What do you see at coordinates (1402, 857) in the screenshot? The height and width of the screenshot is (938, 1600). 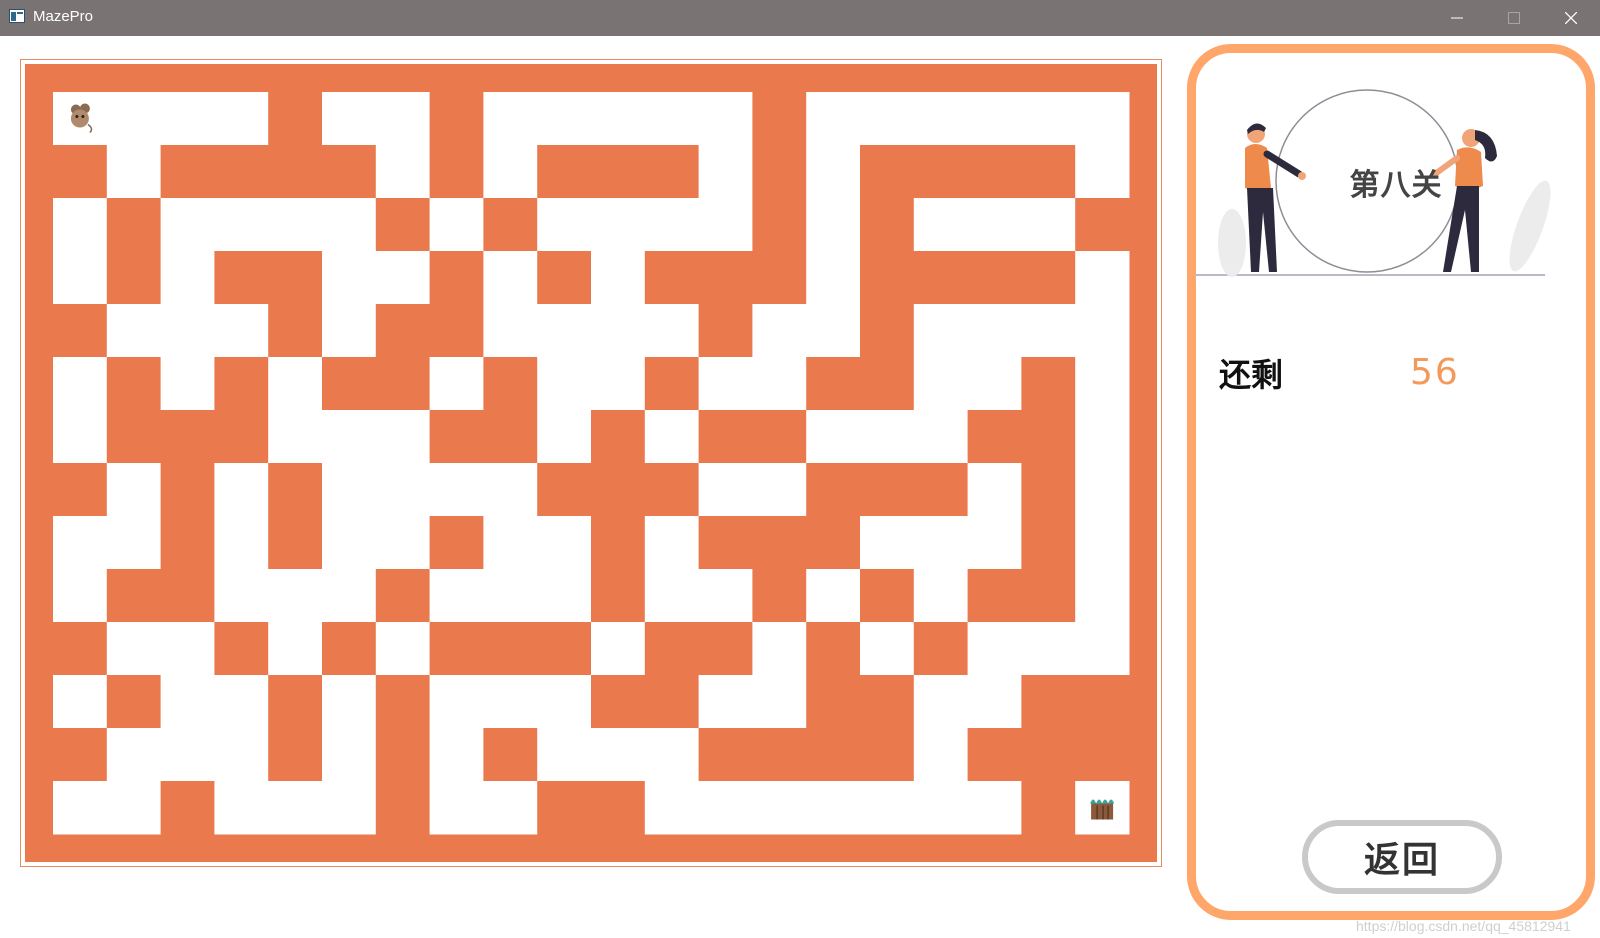 I see `back-button: 返回` at bounding box center [1402, 857].